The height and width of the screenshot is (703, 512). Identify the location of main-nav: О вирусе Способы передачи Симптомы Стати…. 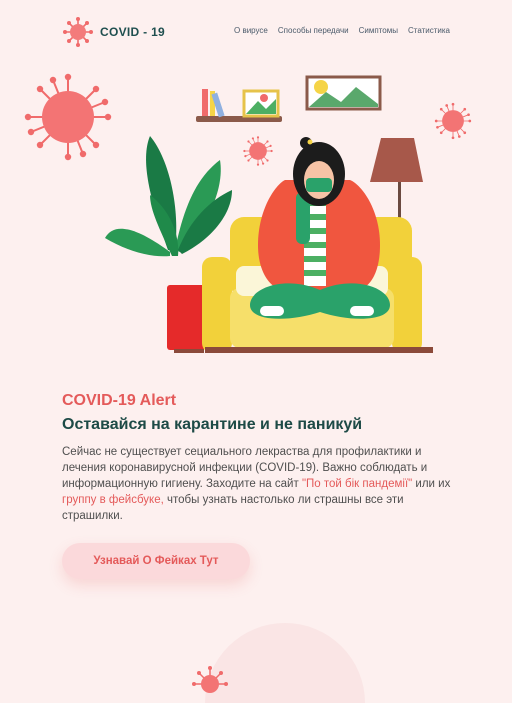
(342, 30).